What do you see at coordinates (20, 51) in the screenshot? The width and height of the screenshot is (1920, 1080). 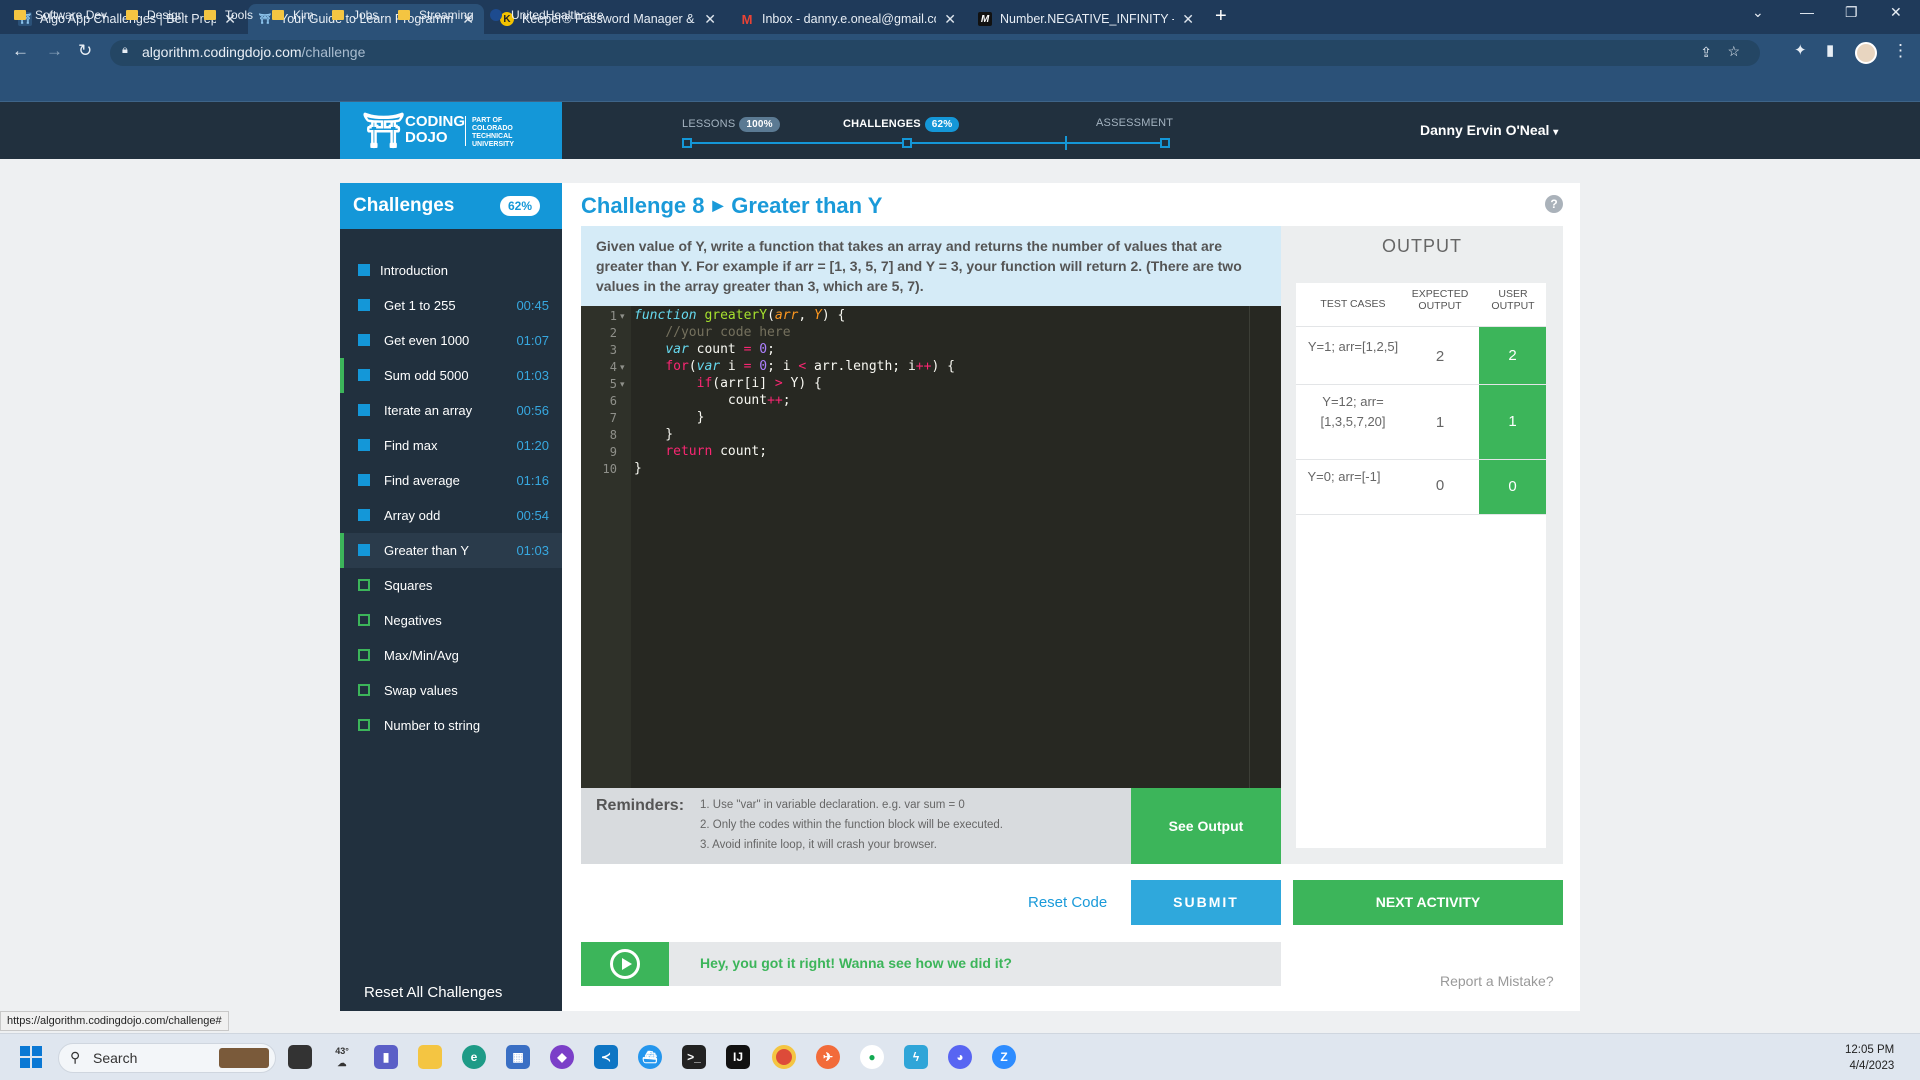 I see `back-icon: ←` at bounding box center [20, 51].